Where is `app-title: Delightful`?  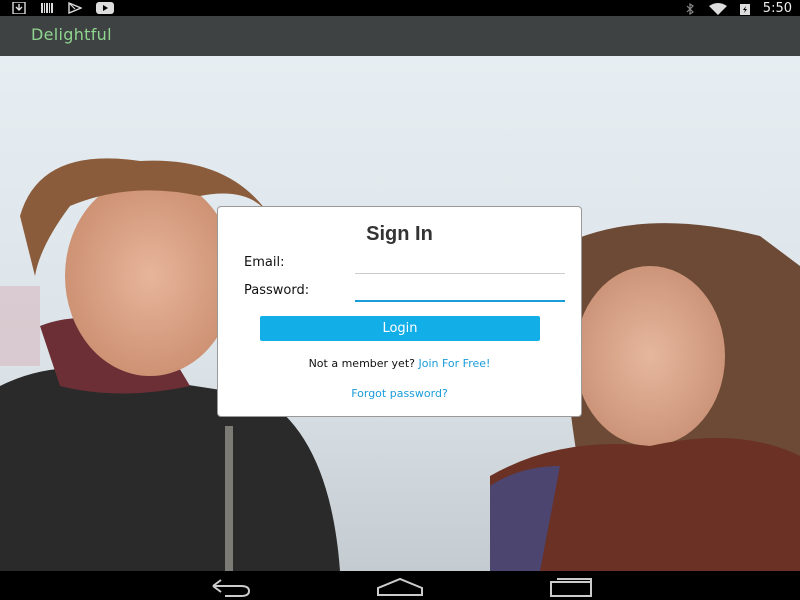
app-title: Delightful is located at coordinates (71, 34).